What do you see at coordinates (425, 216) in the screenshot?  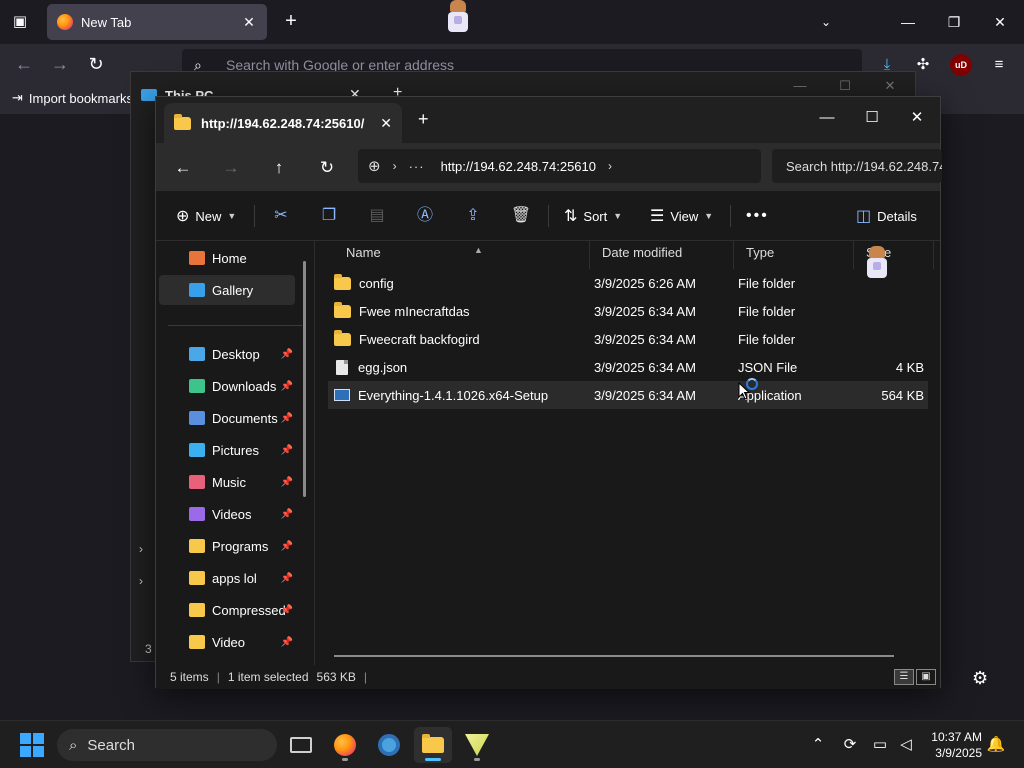 I see `rename-icon: Ⓐ` at bounding box center [425, 216].